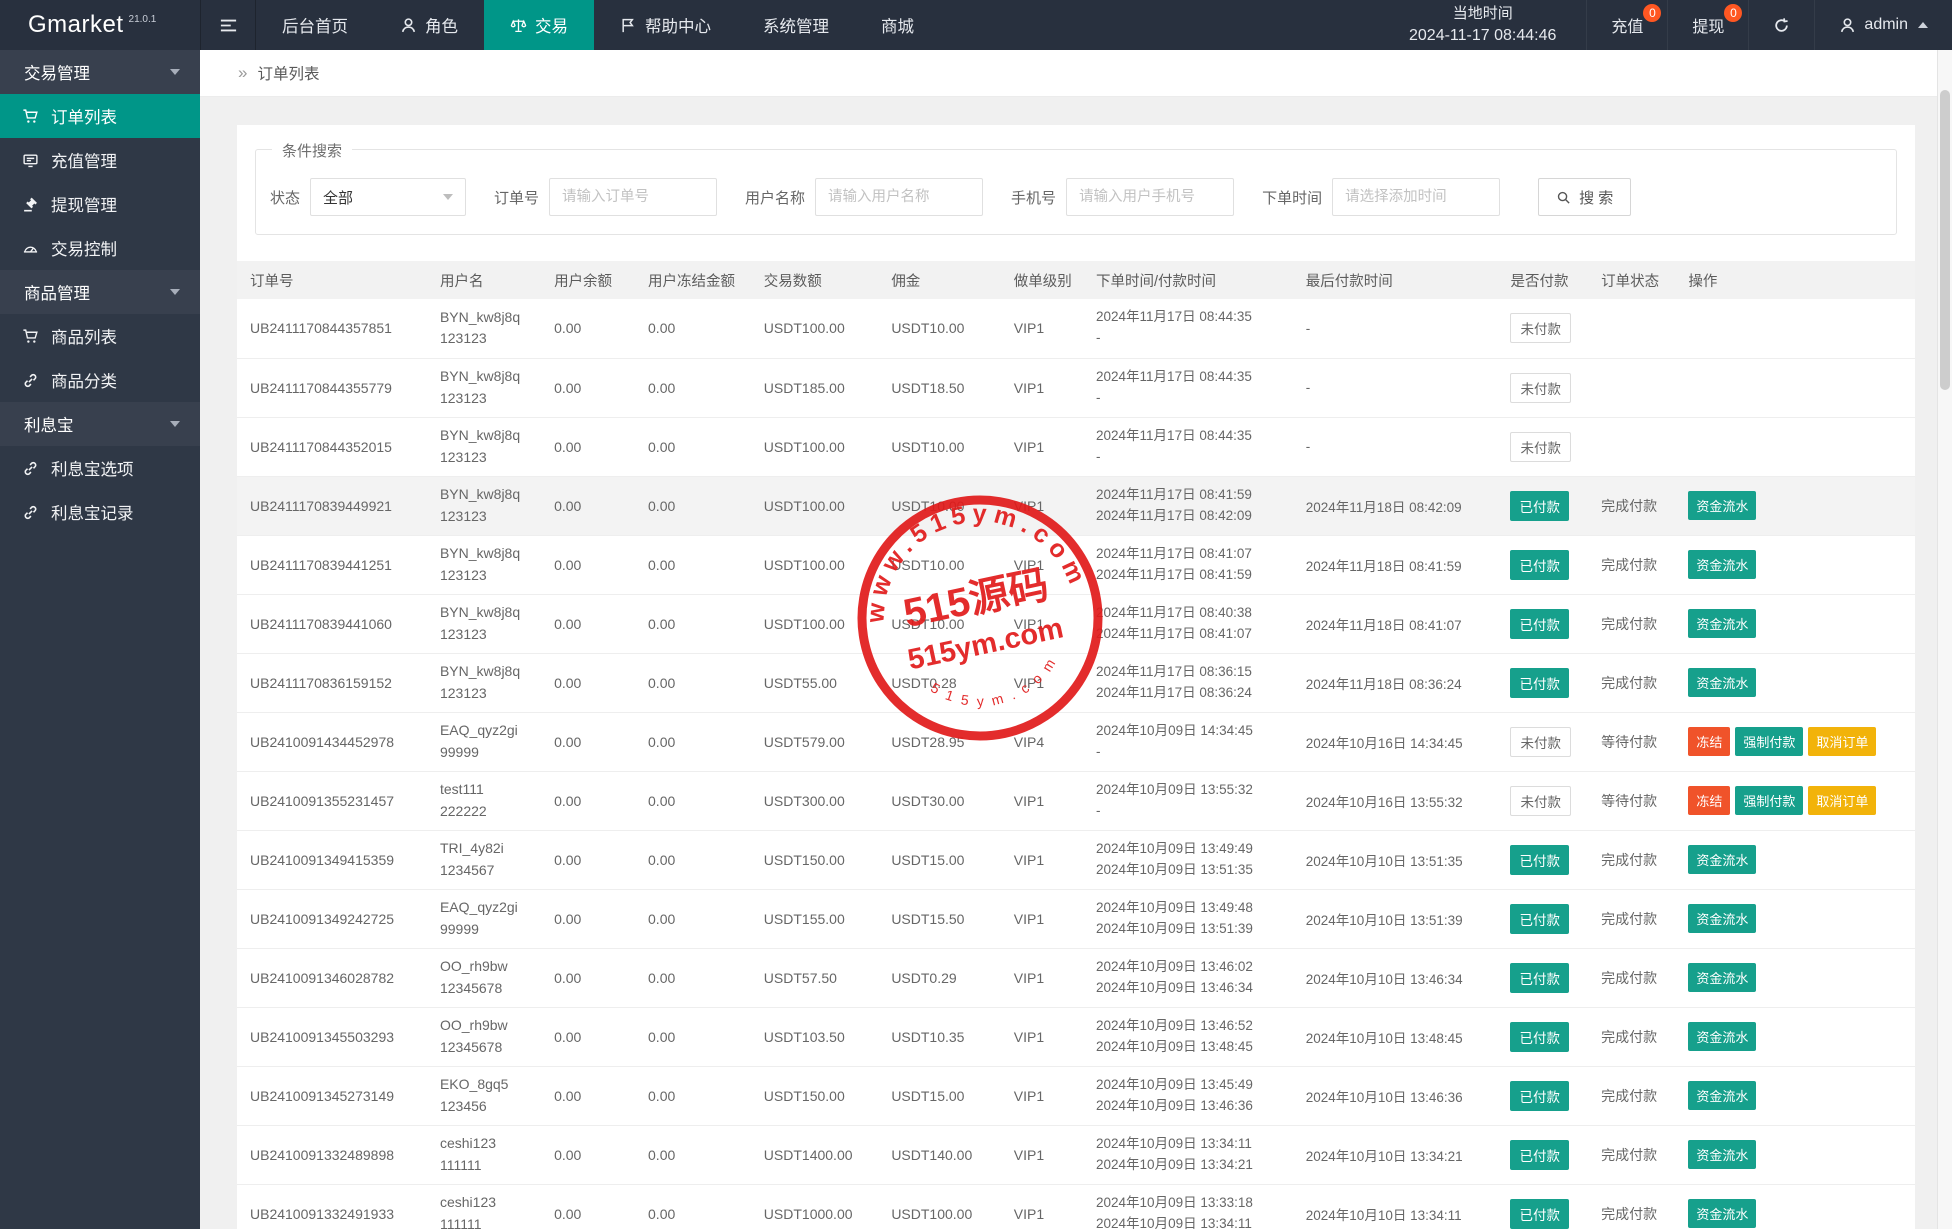 Image resolution: width=1952 pixels, height=1229 pixels. What do you see at coordinates (100, 72) in the screenshot?
I see `sidebar-group-1: 交易管理` at bounding box center [100, 72].